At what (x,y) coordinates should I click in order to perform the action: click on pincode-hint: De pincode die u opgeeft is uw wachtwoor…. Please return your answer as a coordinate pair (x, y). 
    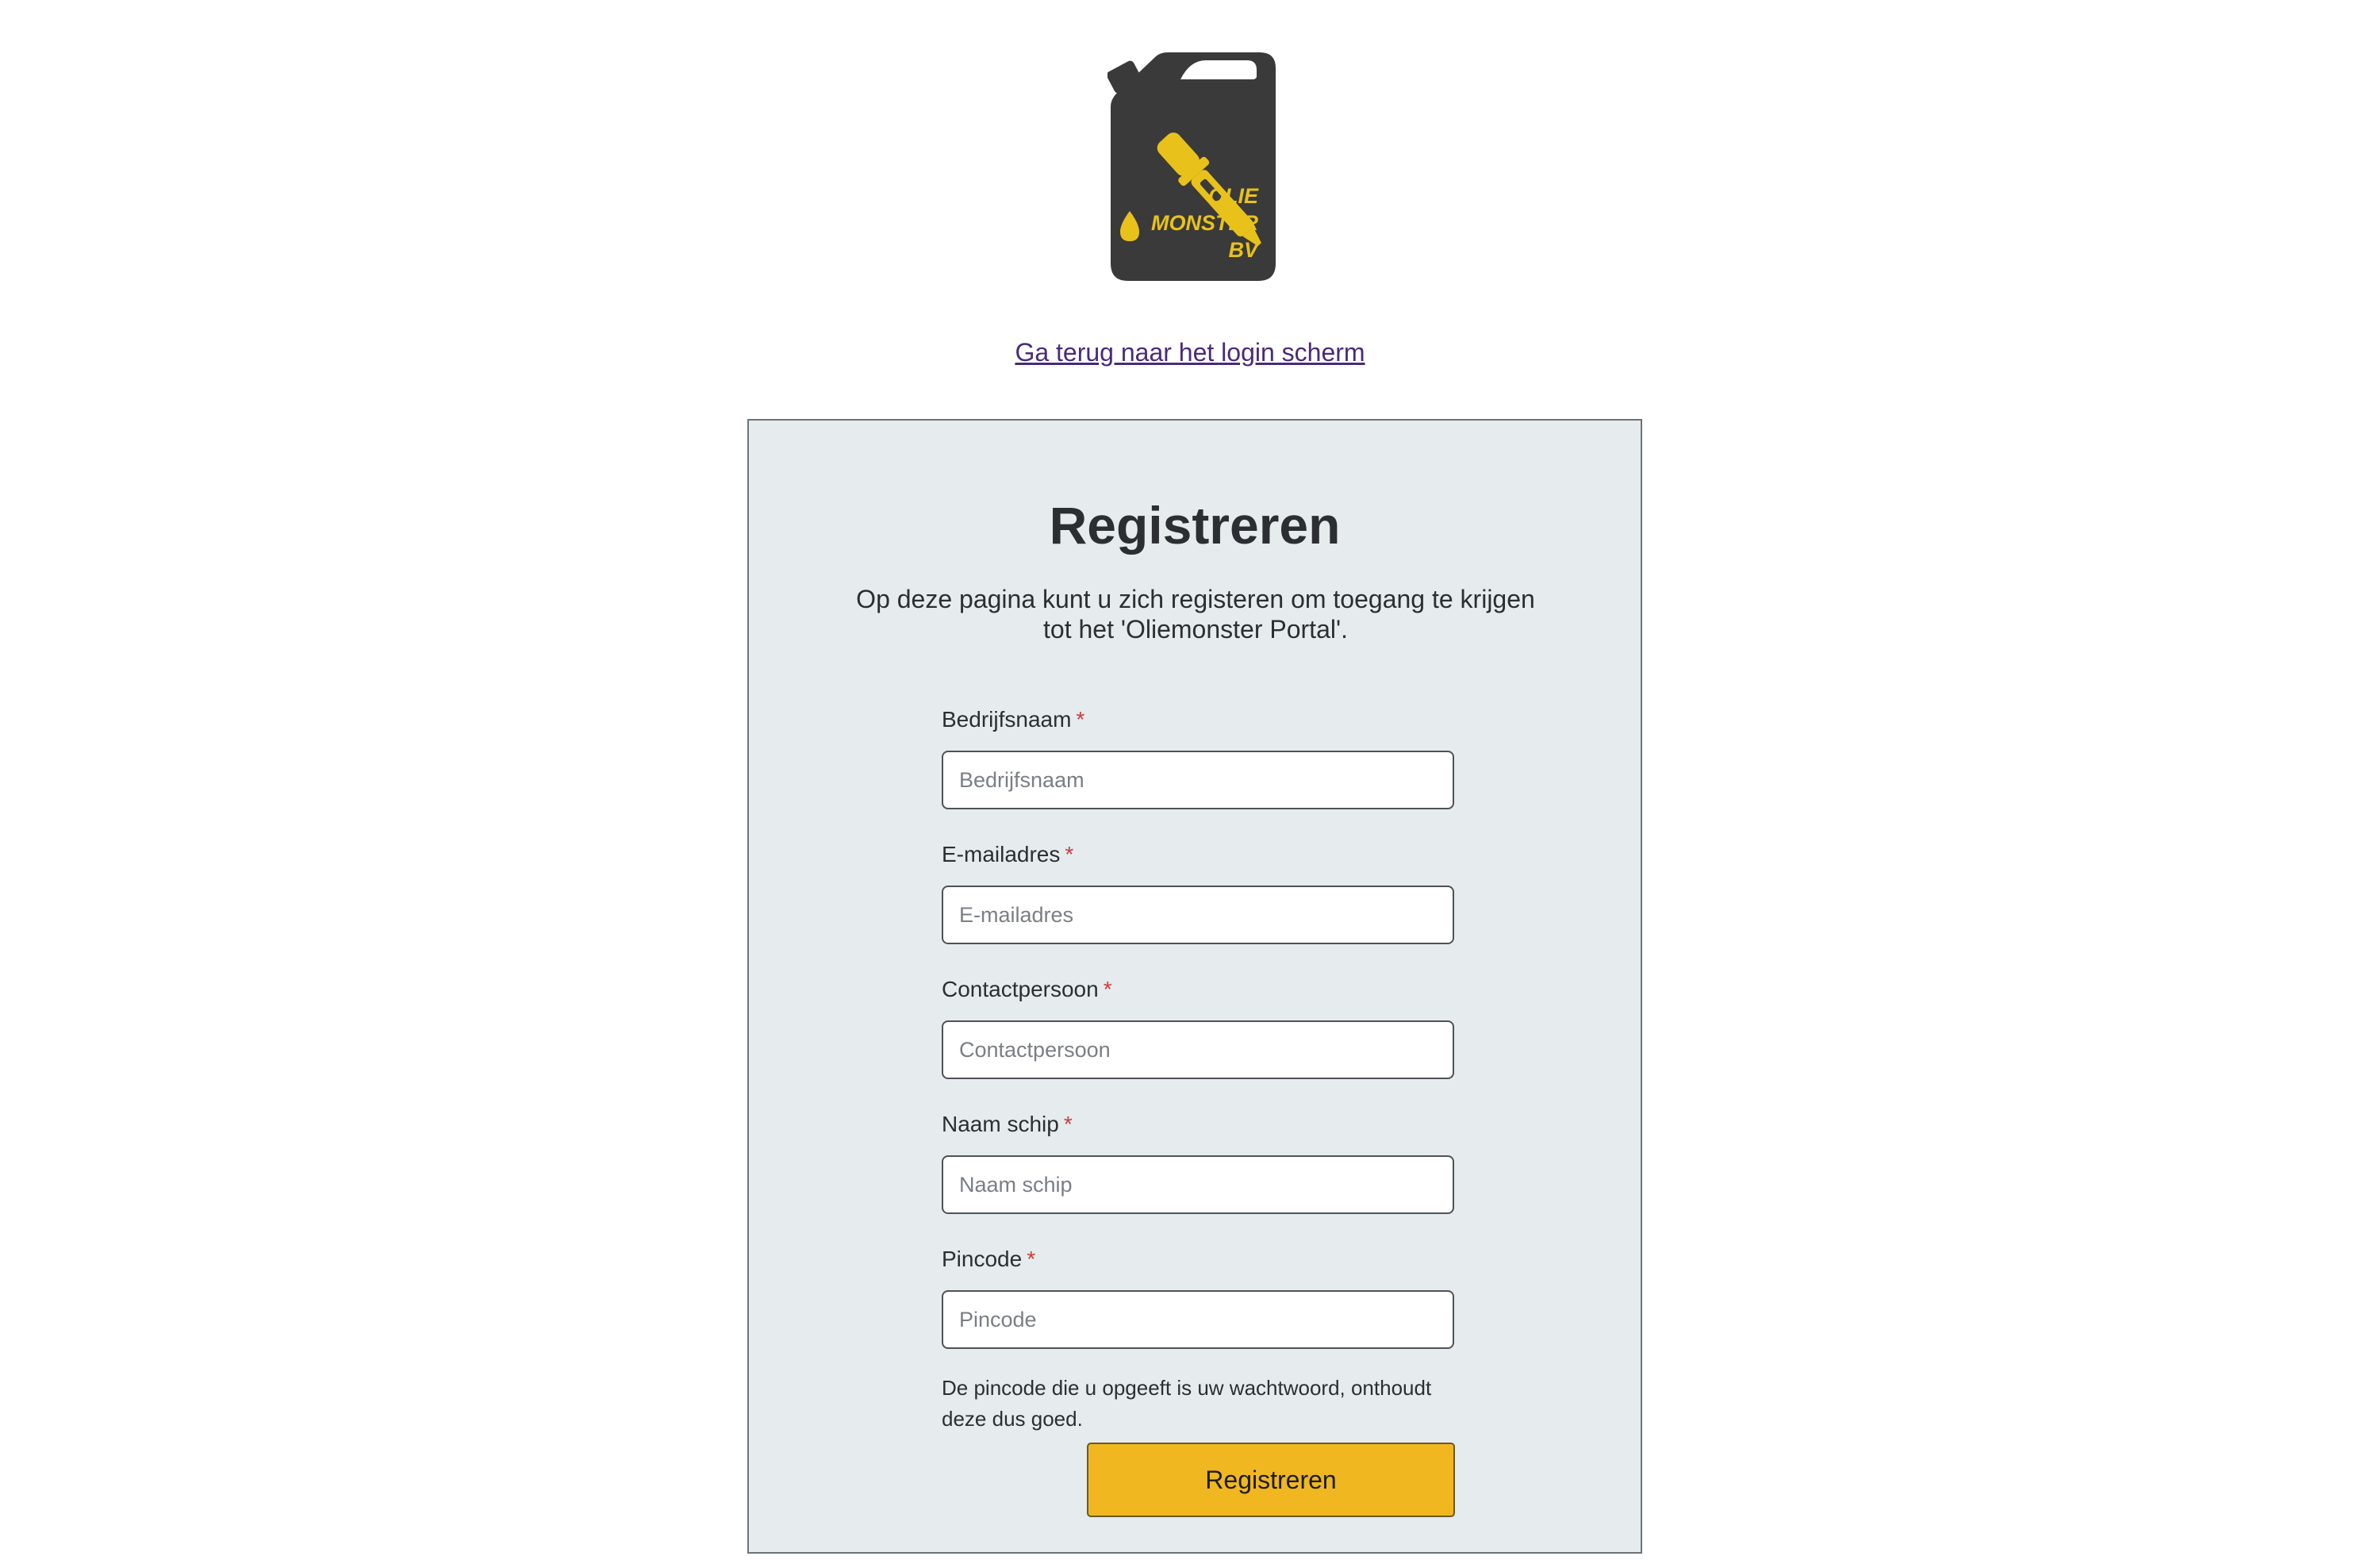
    Looking at the image, I should click on (1187, 1403).